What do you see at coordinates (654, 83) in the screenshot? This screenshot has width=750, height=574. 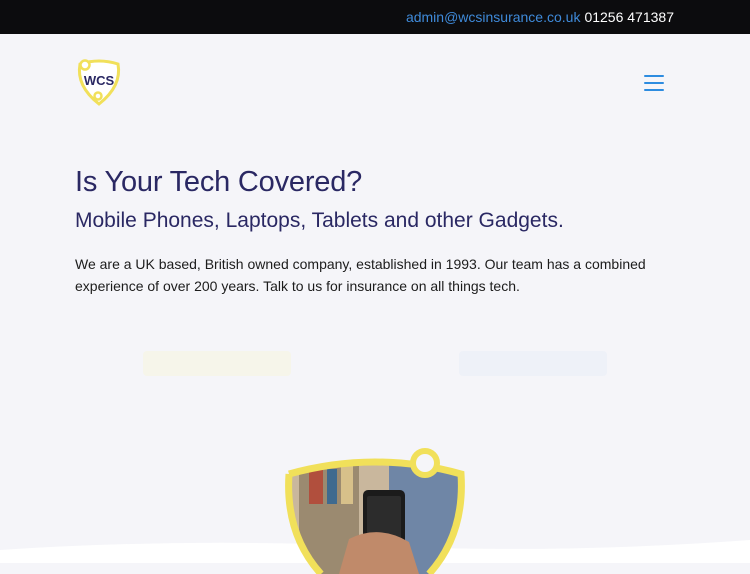 I see `hamburger-menu-icon` at bounding box center [654, 83].